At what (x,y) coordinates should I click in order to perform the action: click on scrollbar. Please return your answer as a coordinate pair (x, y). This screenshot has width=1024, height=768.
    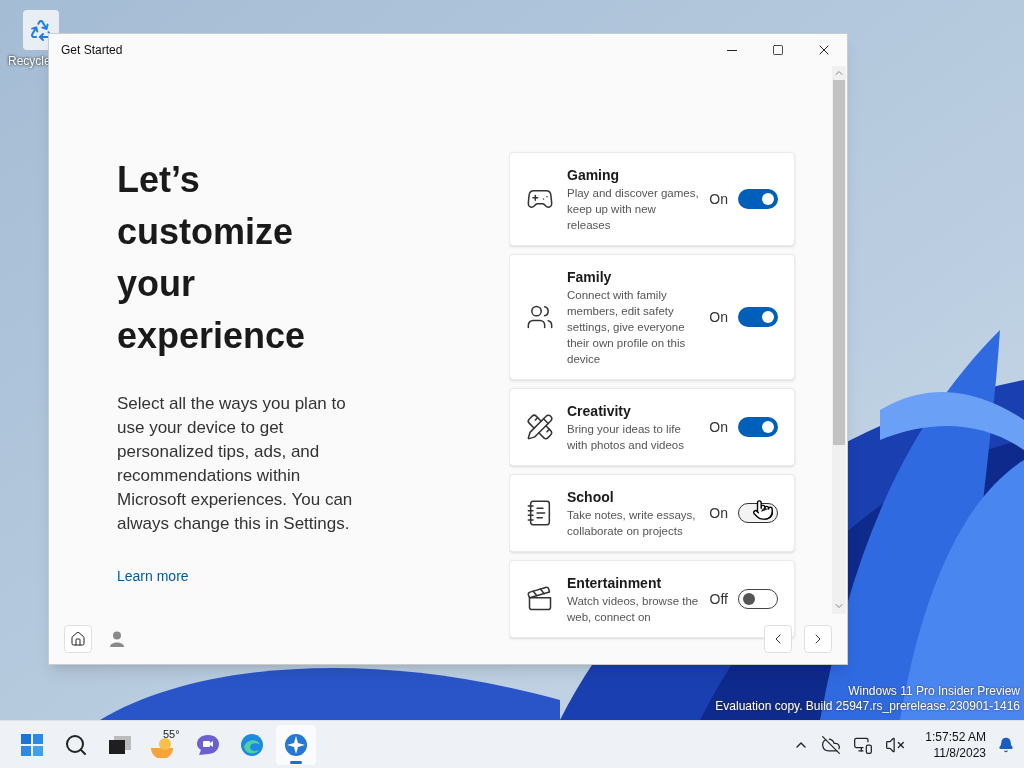
    Looking at the image, I should click on (839, 340).